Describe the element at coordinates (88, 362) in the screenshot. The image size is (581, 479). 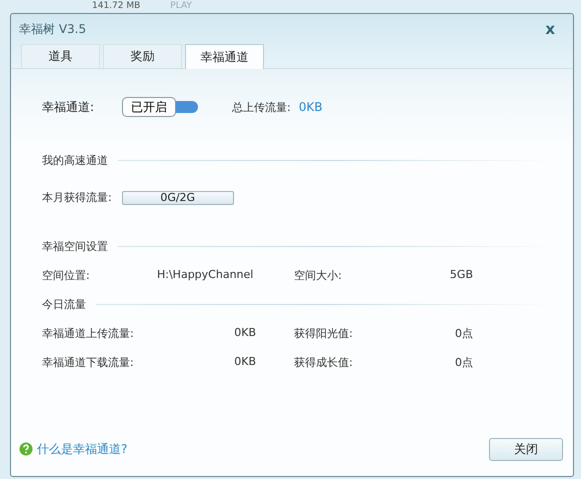
I see `stat-label: 幸福通道下载流量:` at that location.